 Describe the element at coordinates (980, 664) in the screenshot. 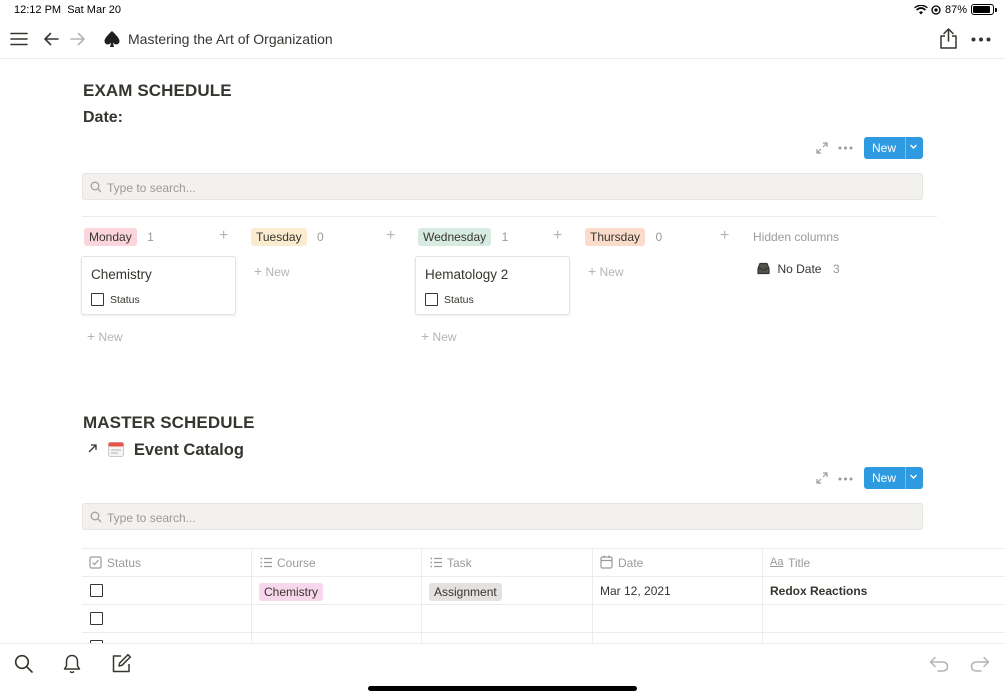

I see `redo-icon` at that location.